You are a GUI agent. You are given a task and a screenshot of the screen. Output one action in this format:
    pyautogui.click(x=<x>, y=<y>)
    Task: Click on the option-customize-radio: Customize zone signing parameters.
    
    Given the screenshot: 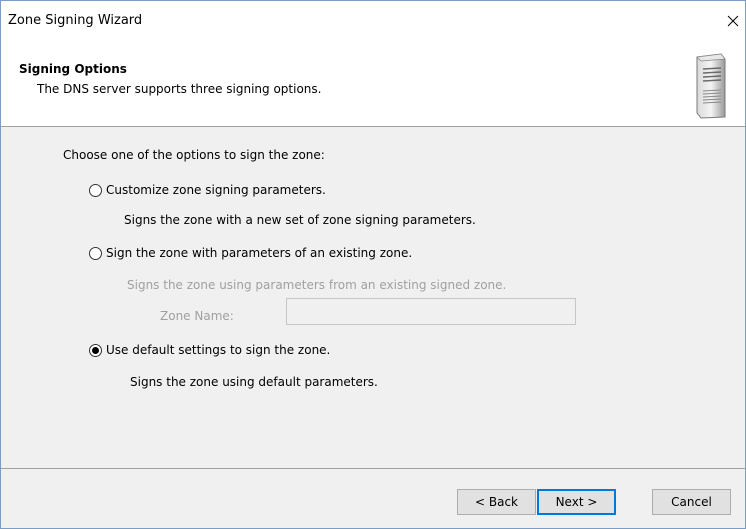 What is the action you would take?
    pyautogui.click(x=207, y=190)
    